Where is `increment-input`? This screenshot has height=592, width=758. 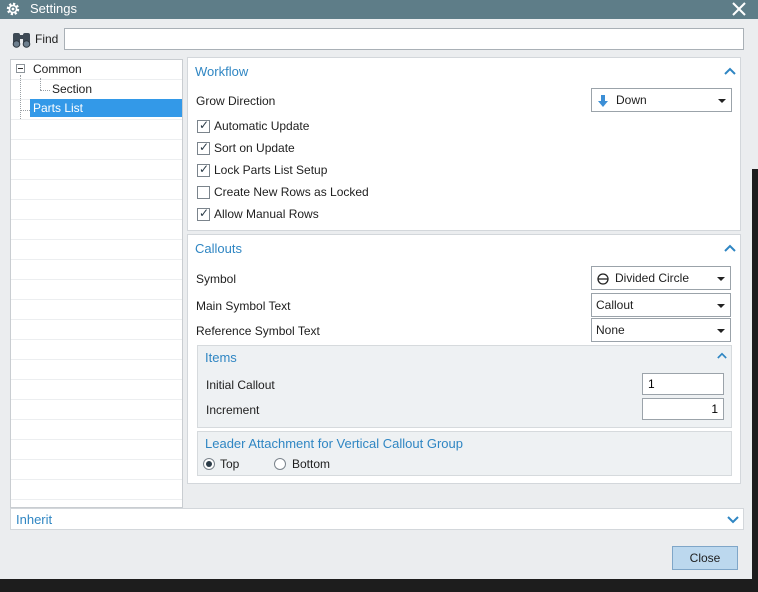 increment-input is located at coordinates (683, 409).